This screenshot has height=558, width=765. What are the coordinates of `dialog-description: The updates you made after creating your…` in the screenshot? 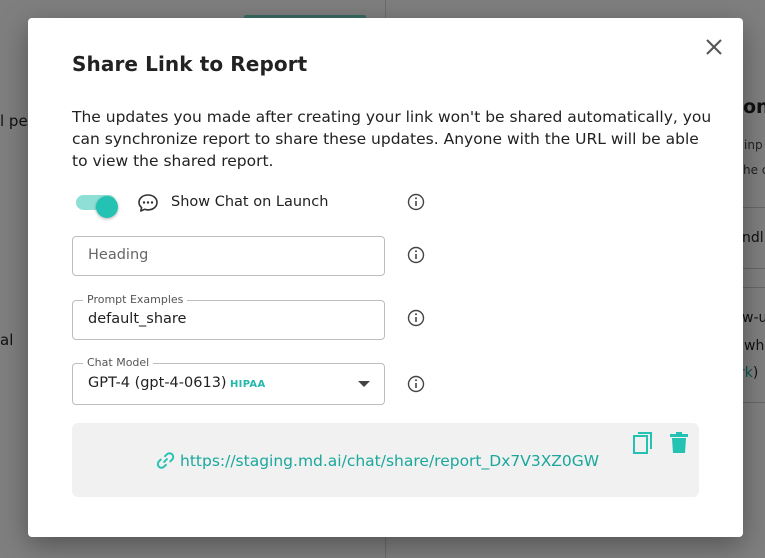 It's located at (392, 139).